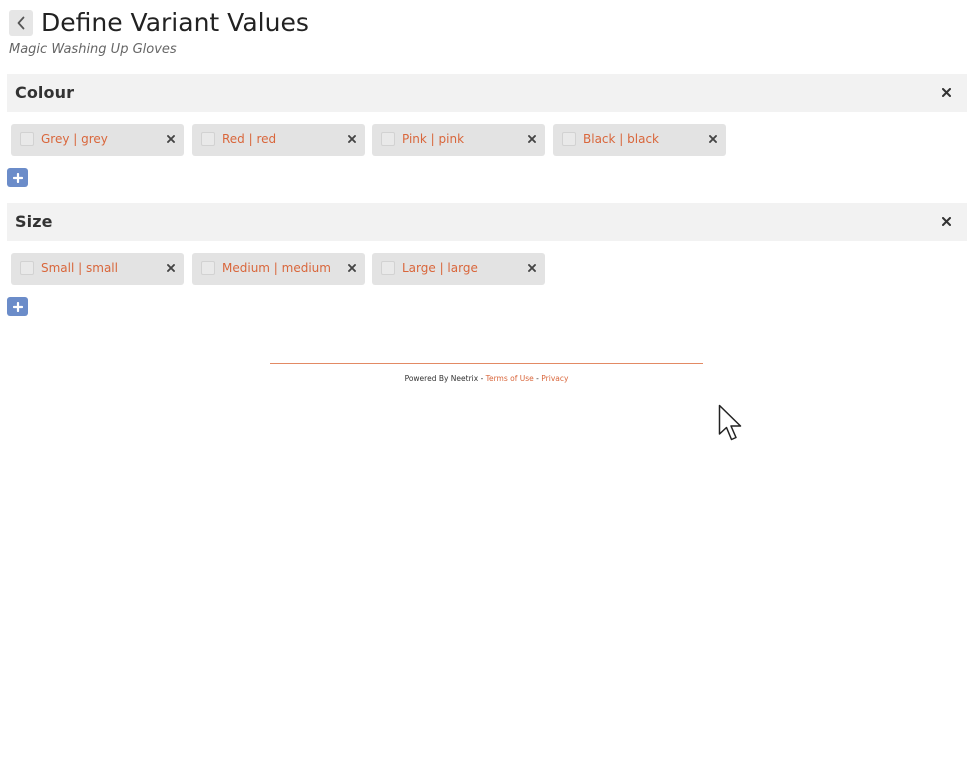 The width and height of the screenshot is (973, 783). Describe the element at coordinates (487, 222) in the screenshot. I see `section-header: Size` at that location.